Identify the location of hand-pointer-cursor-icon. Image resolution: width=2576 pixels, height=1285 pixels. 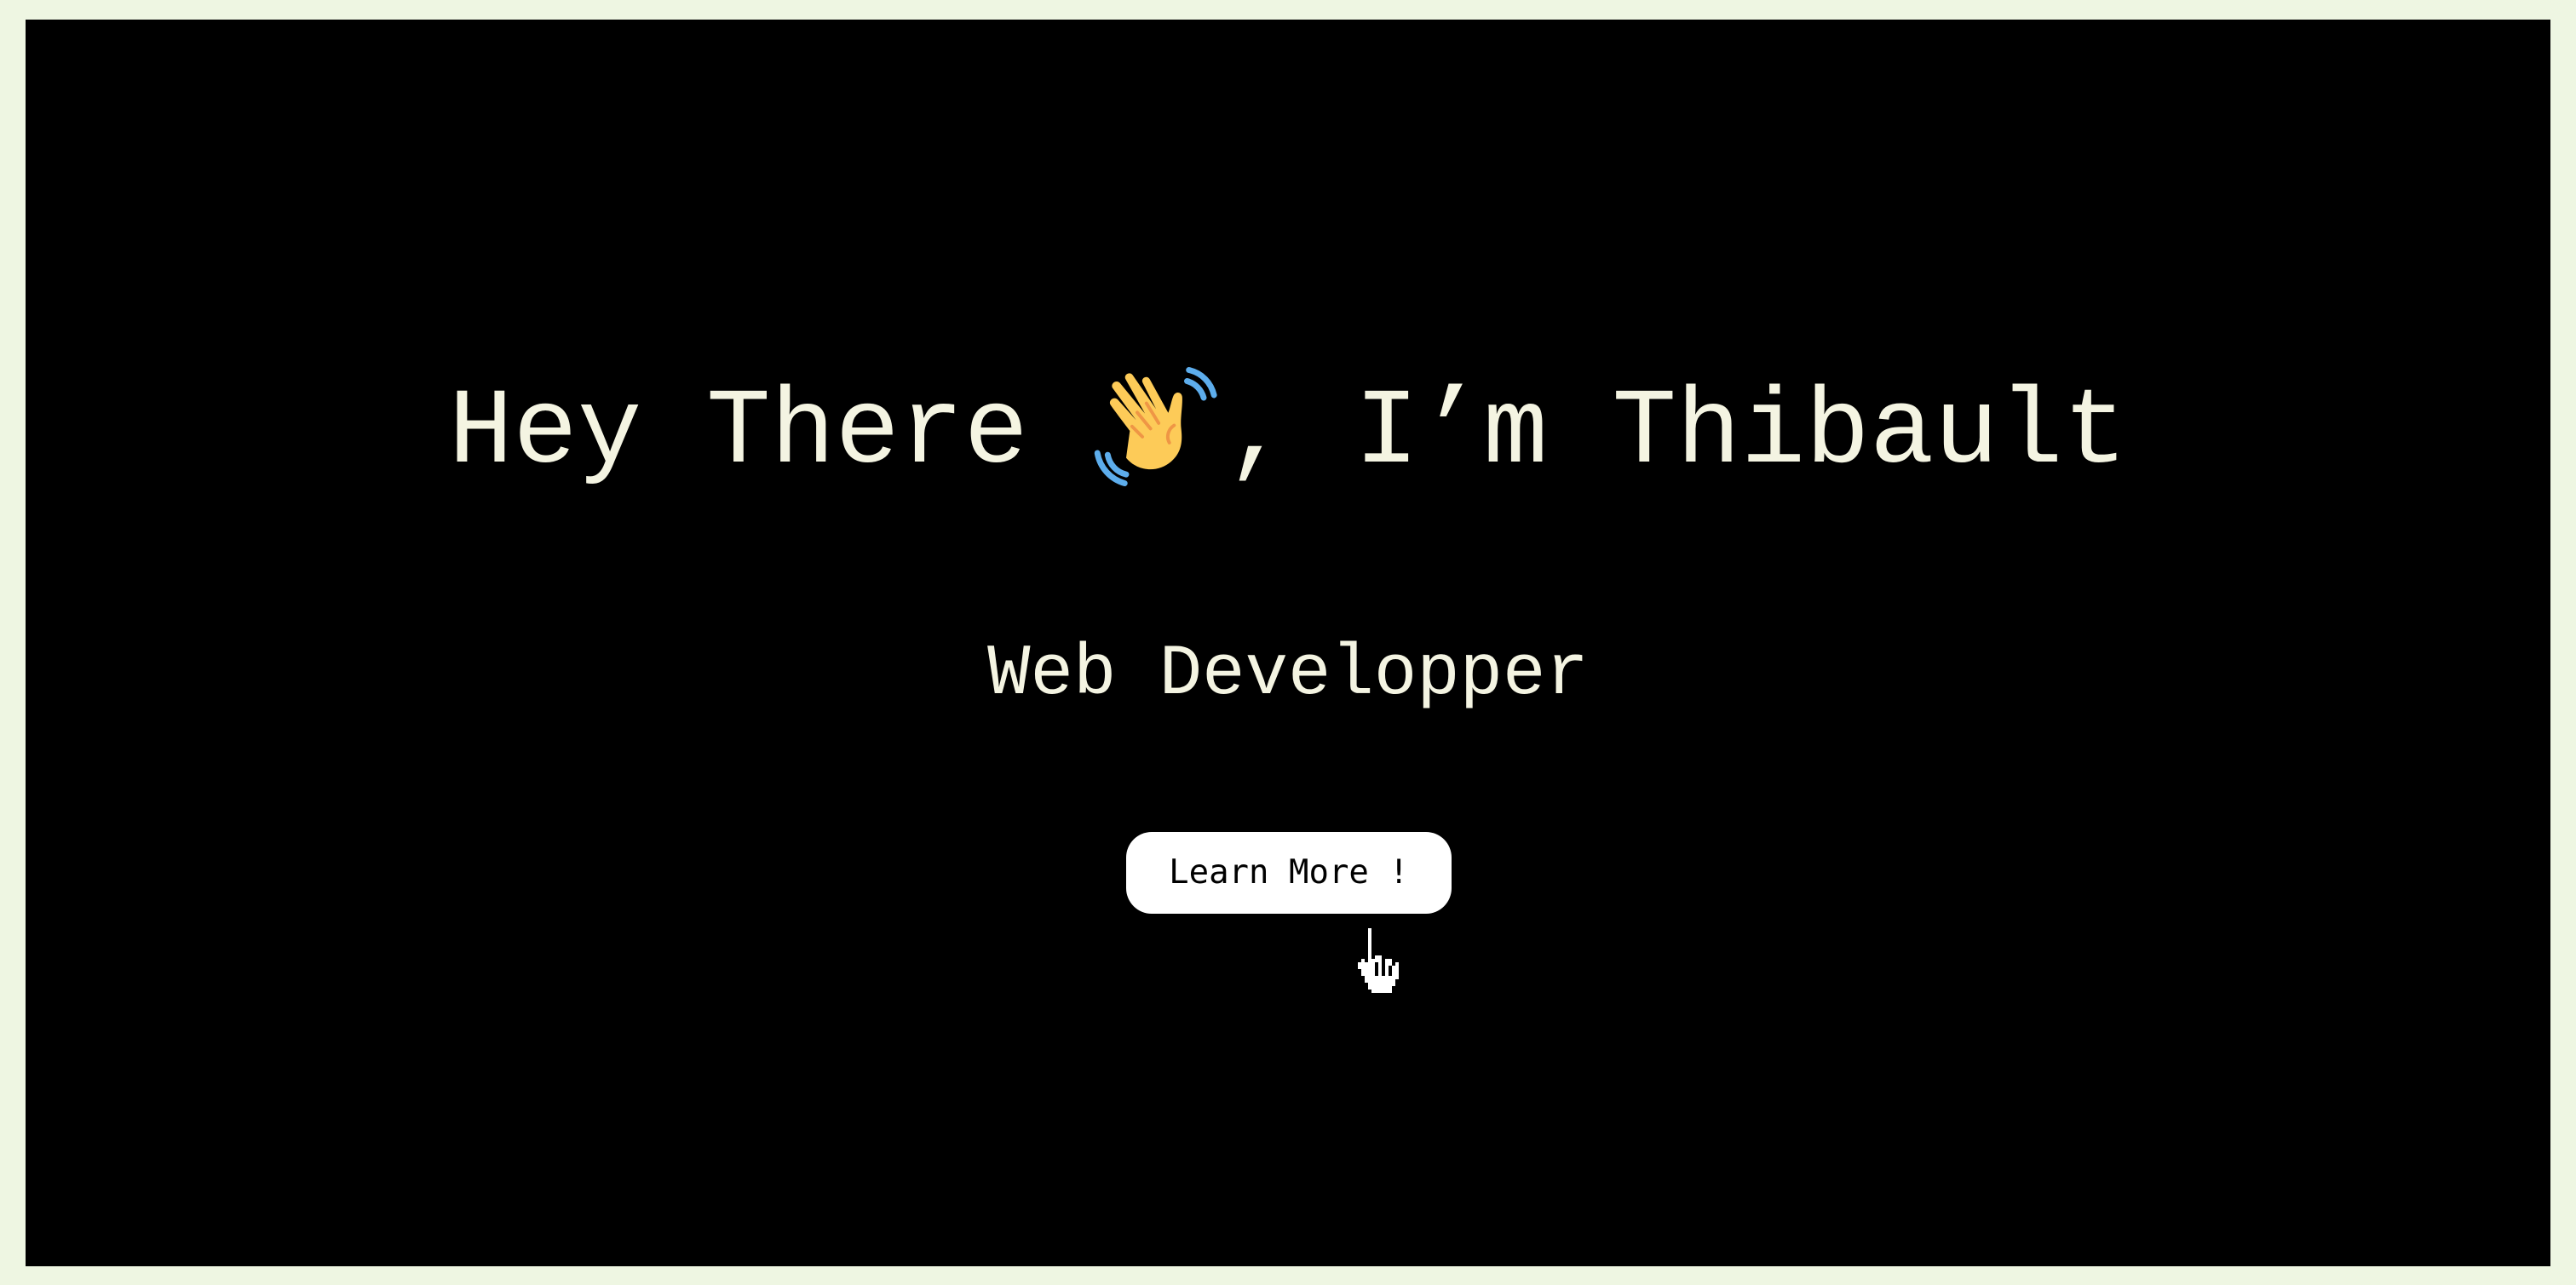
(1378, 960).